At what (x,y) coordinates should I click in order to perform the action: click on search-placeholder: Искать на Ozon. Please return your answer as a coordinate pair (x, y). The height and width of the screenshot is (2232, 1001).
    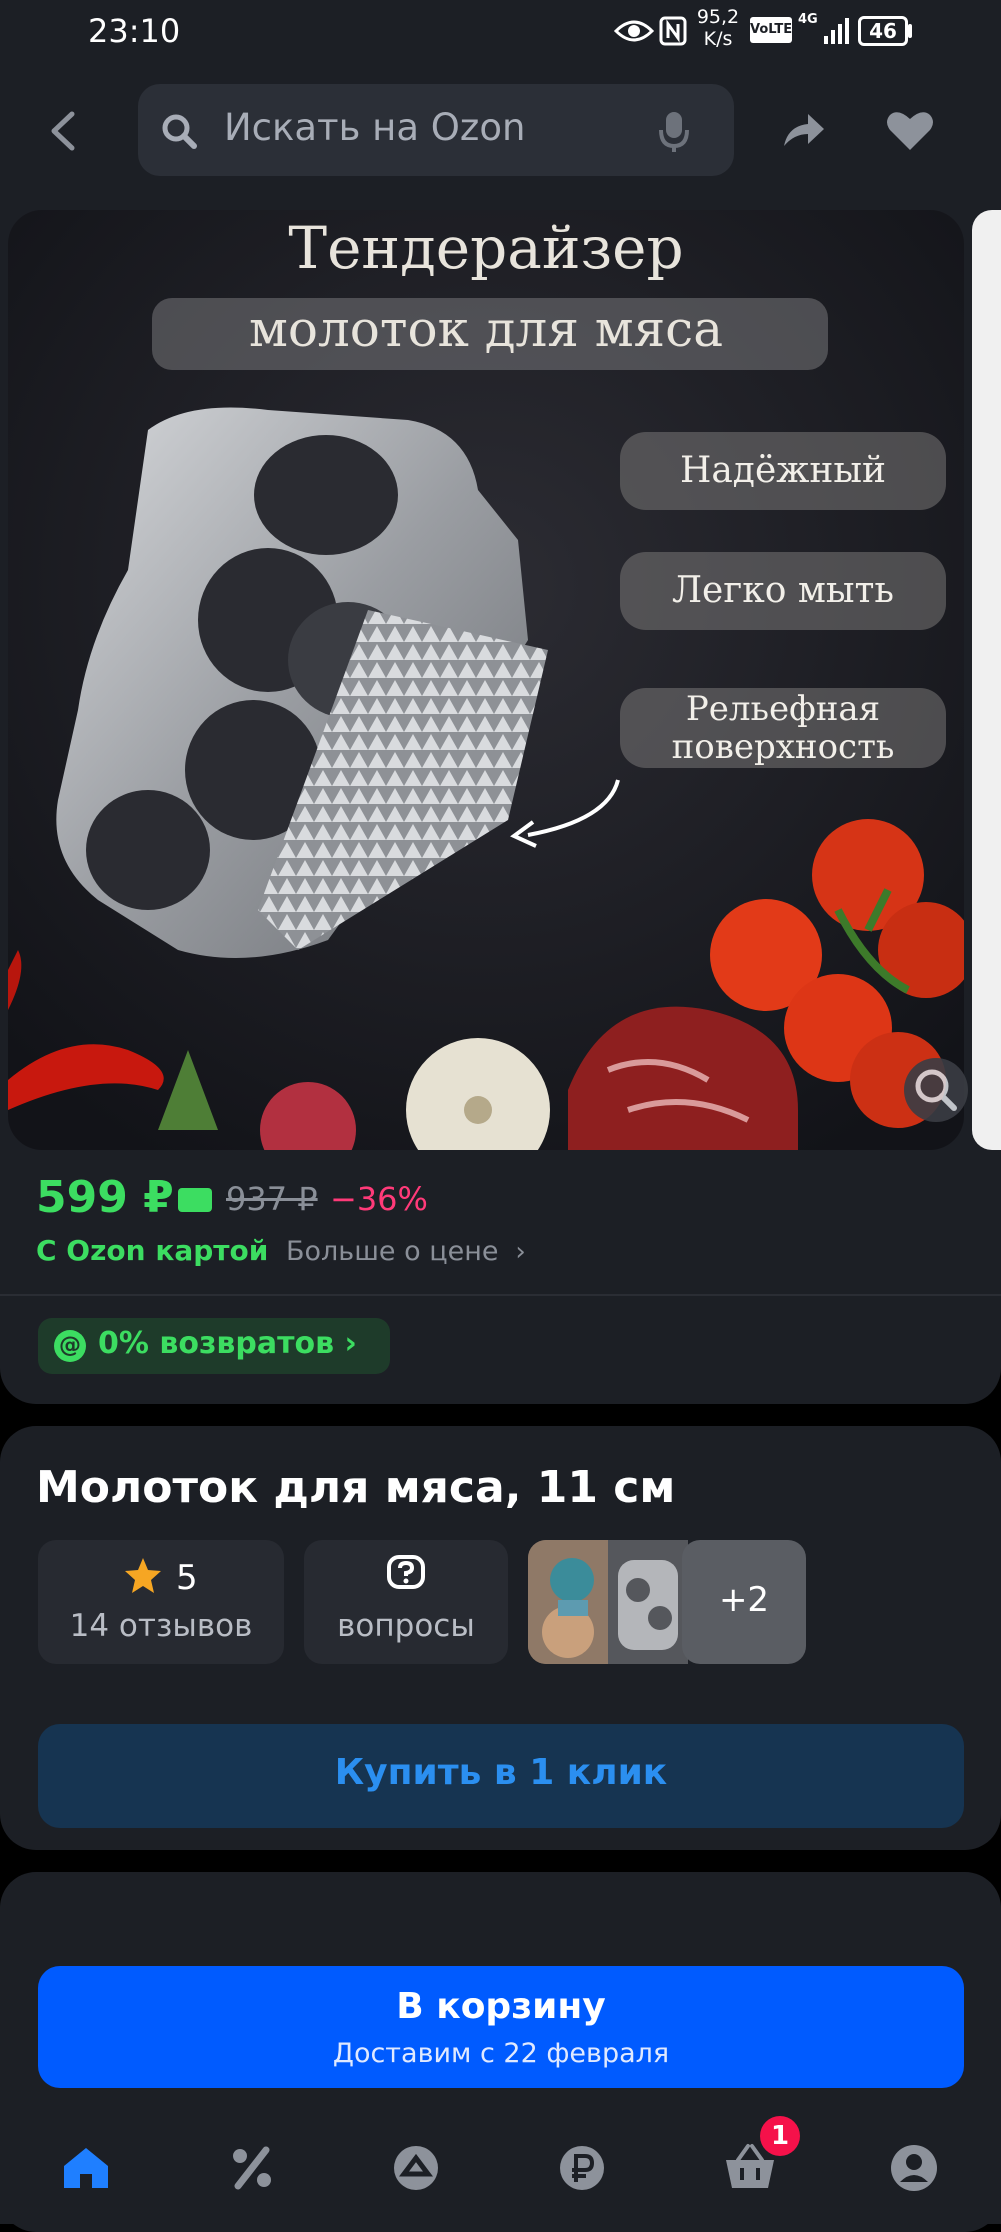
    Looking at the image, I should click on (375, 127).